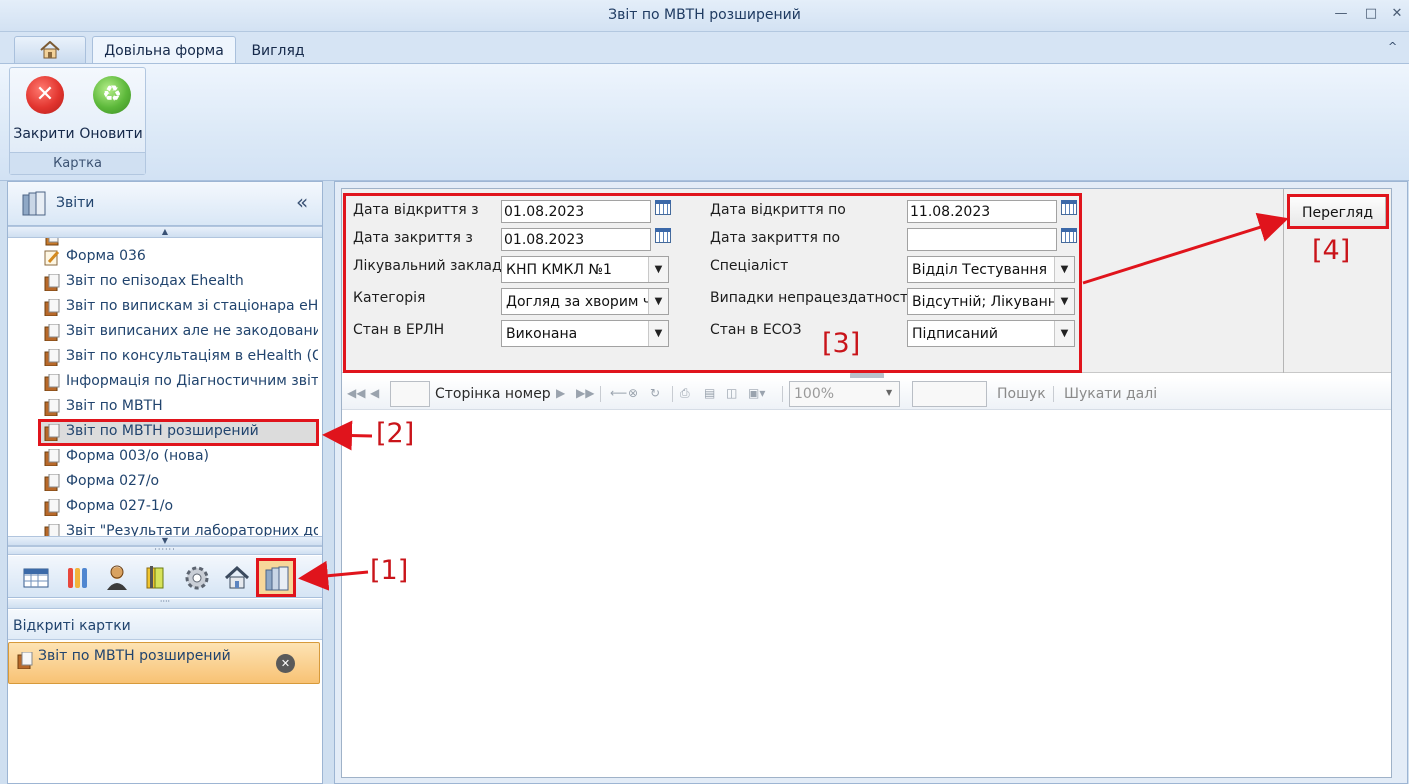 The width and height of the screenshot is (1409, 784). Describe the element at coordinates (395, 433) in the screenshot. I see `annotation-label-2: [2]` at that location.